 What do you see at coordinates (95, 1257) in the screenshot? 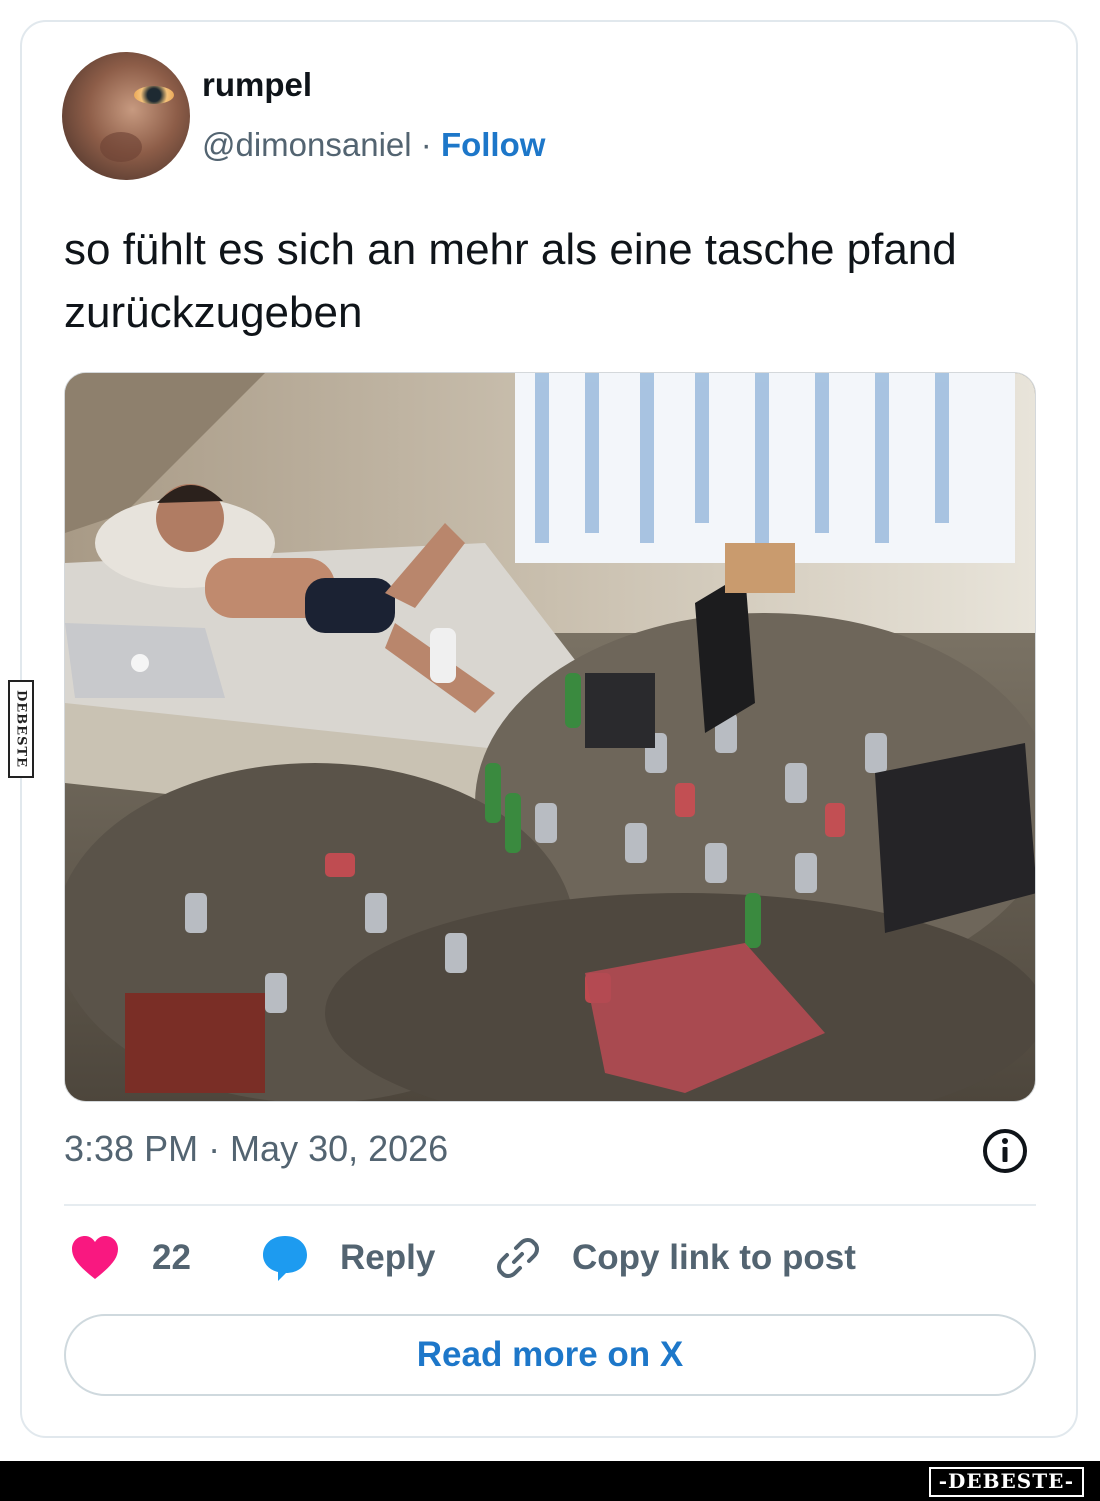
I see `heart-icon` at bounding box center [95, 1257].